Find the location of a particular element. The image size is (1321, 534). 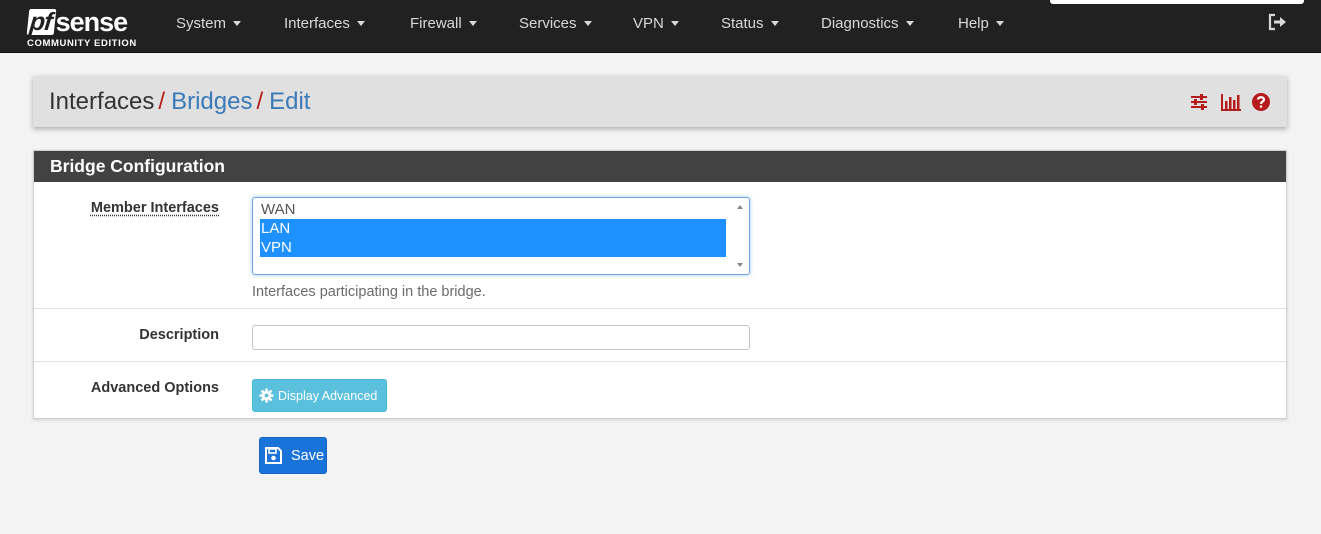

breadcrumb-bridges-link: Bridges is located at coordinates (211, 101).